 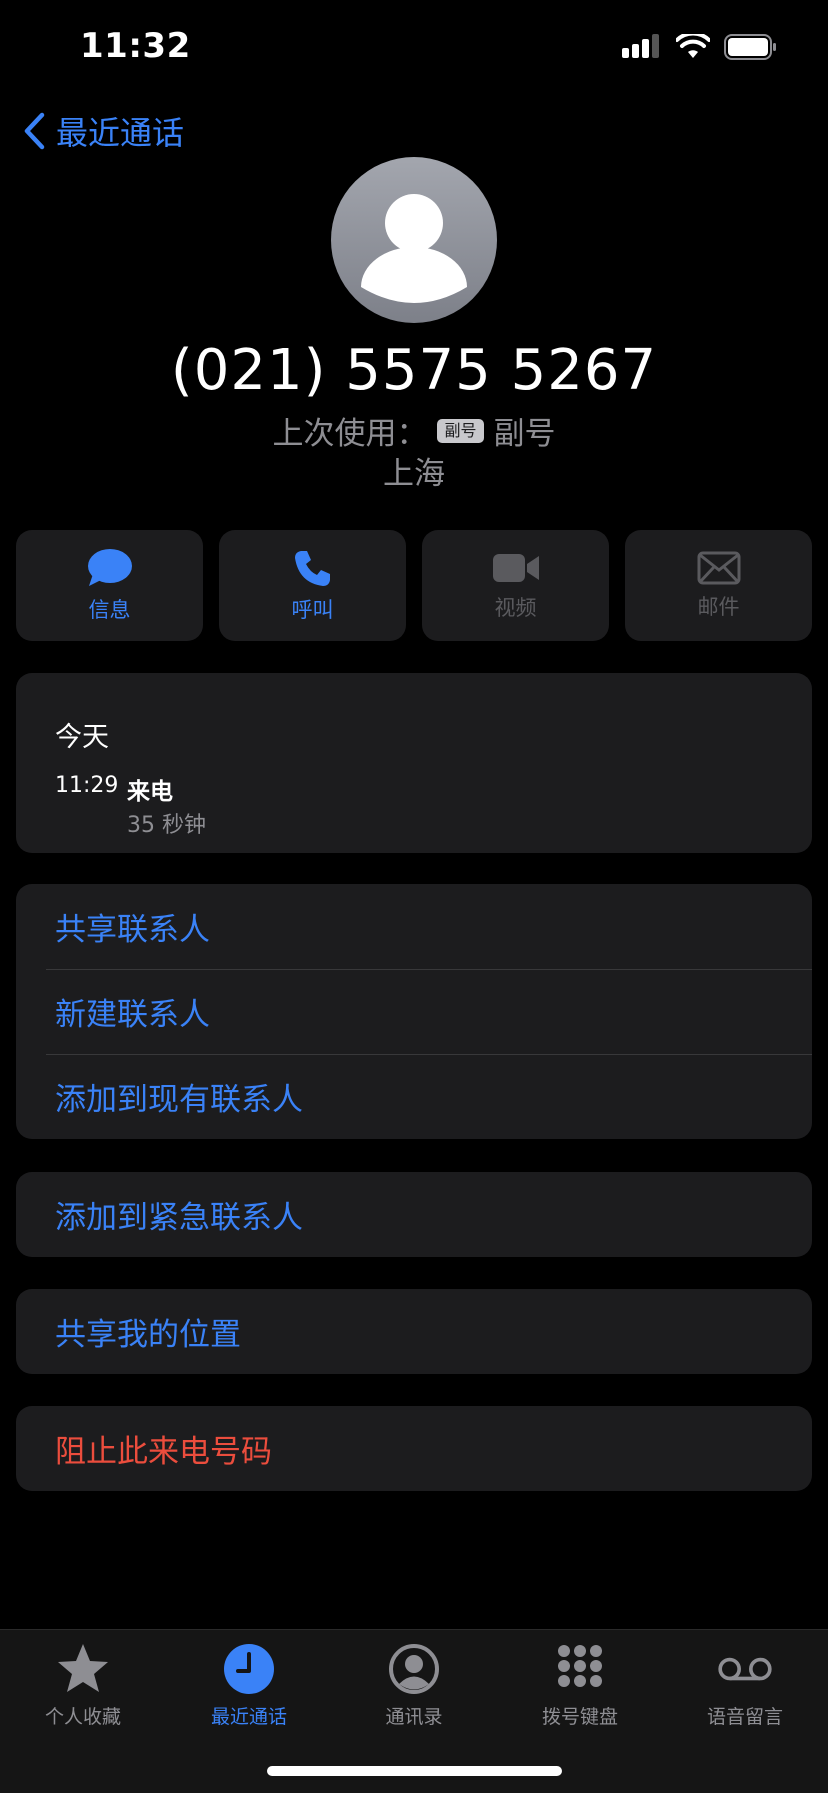 I want to click on phone-icon, so click(x=312, y=568).